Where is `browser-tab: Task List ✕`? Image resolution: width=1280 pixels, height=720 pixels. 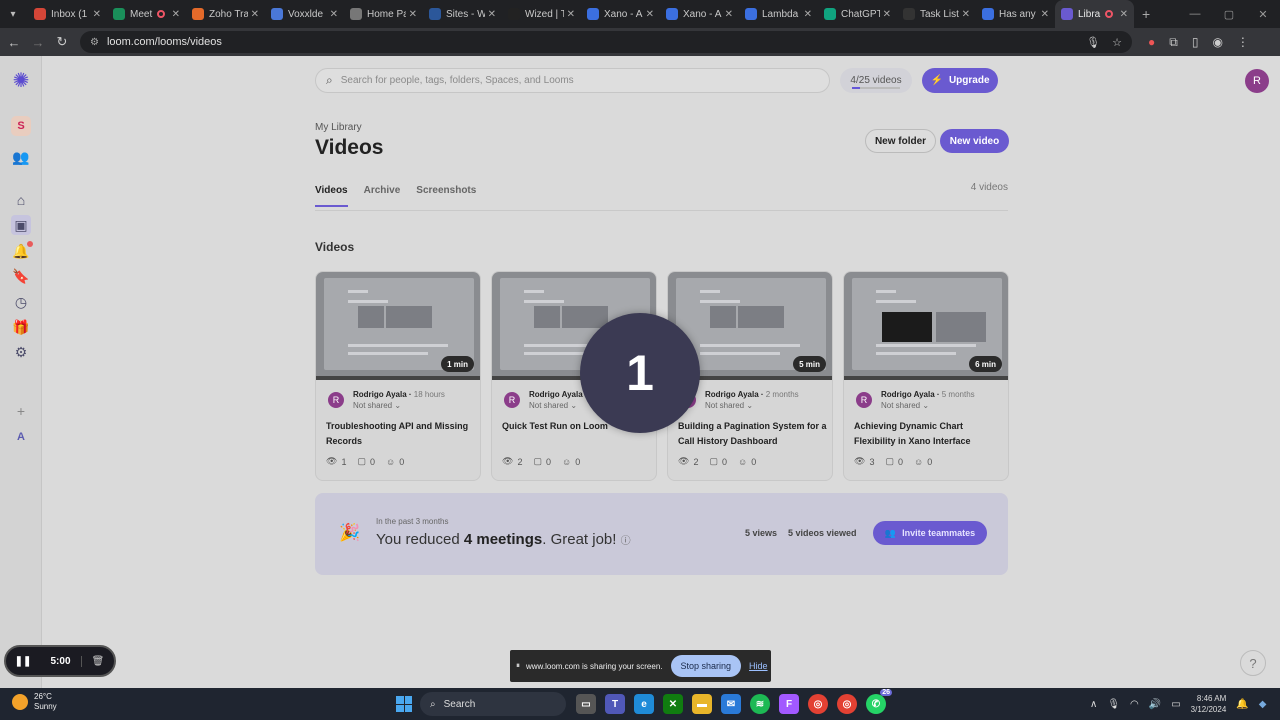 browser-tab: Task List ✕ is located at coordinates (936, 14).